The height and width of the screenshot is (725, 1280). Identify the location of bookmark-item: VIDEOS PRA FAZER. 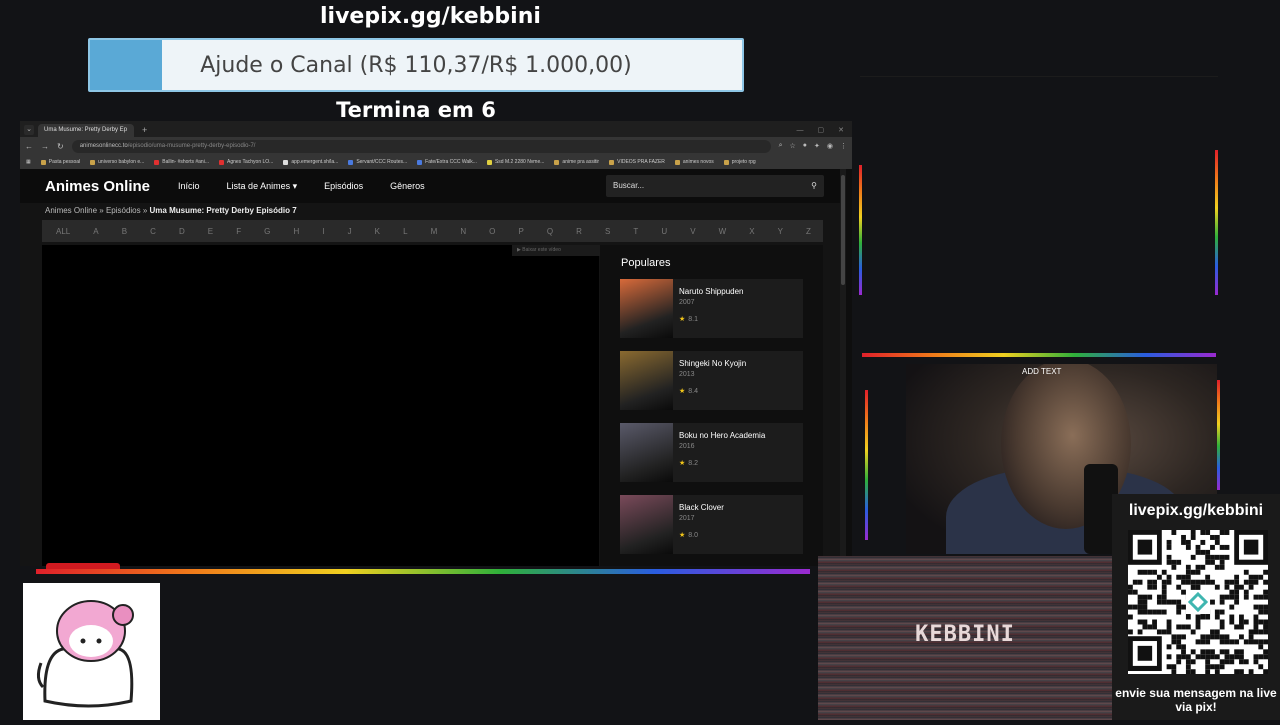
(637, 162).